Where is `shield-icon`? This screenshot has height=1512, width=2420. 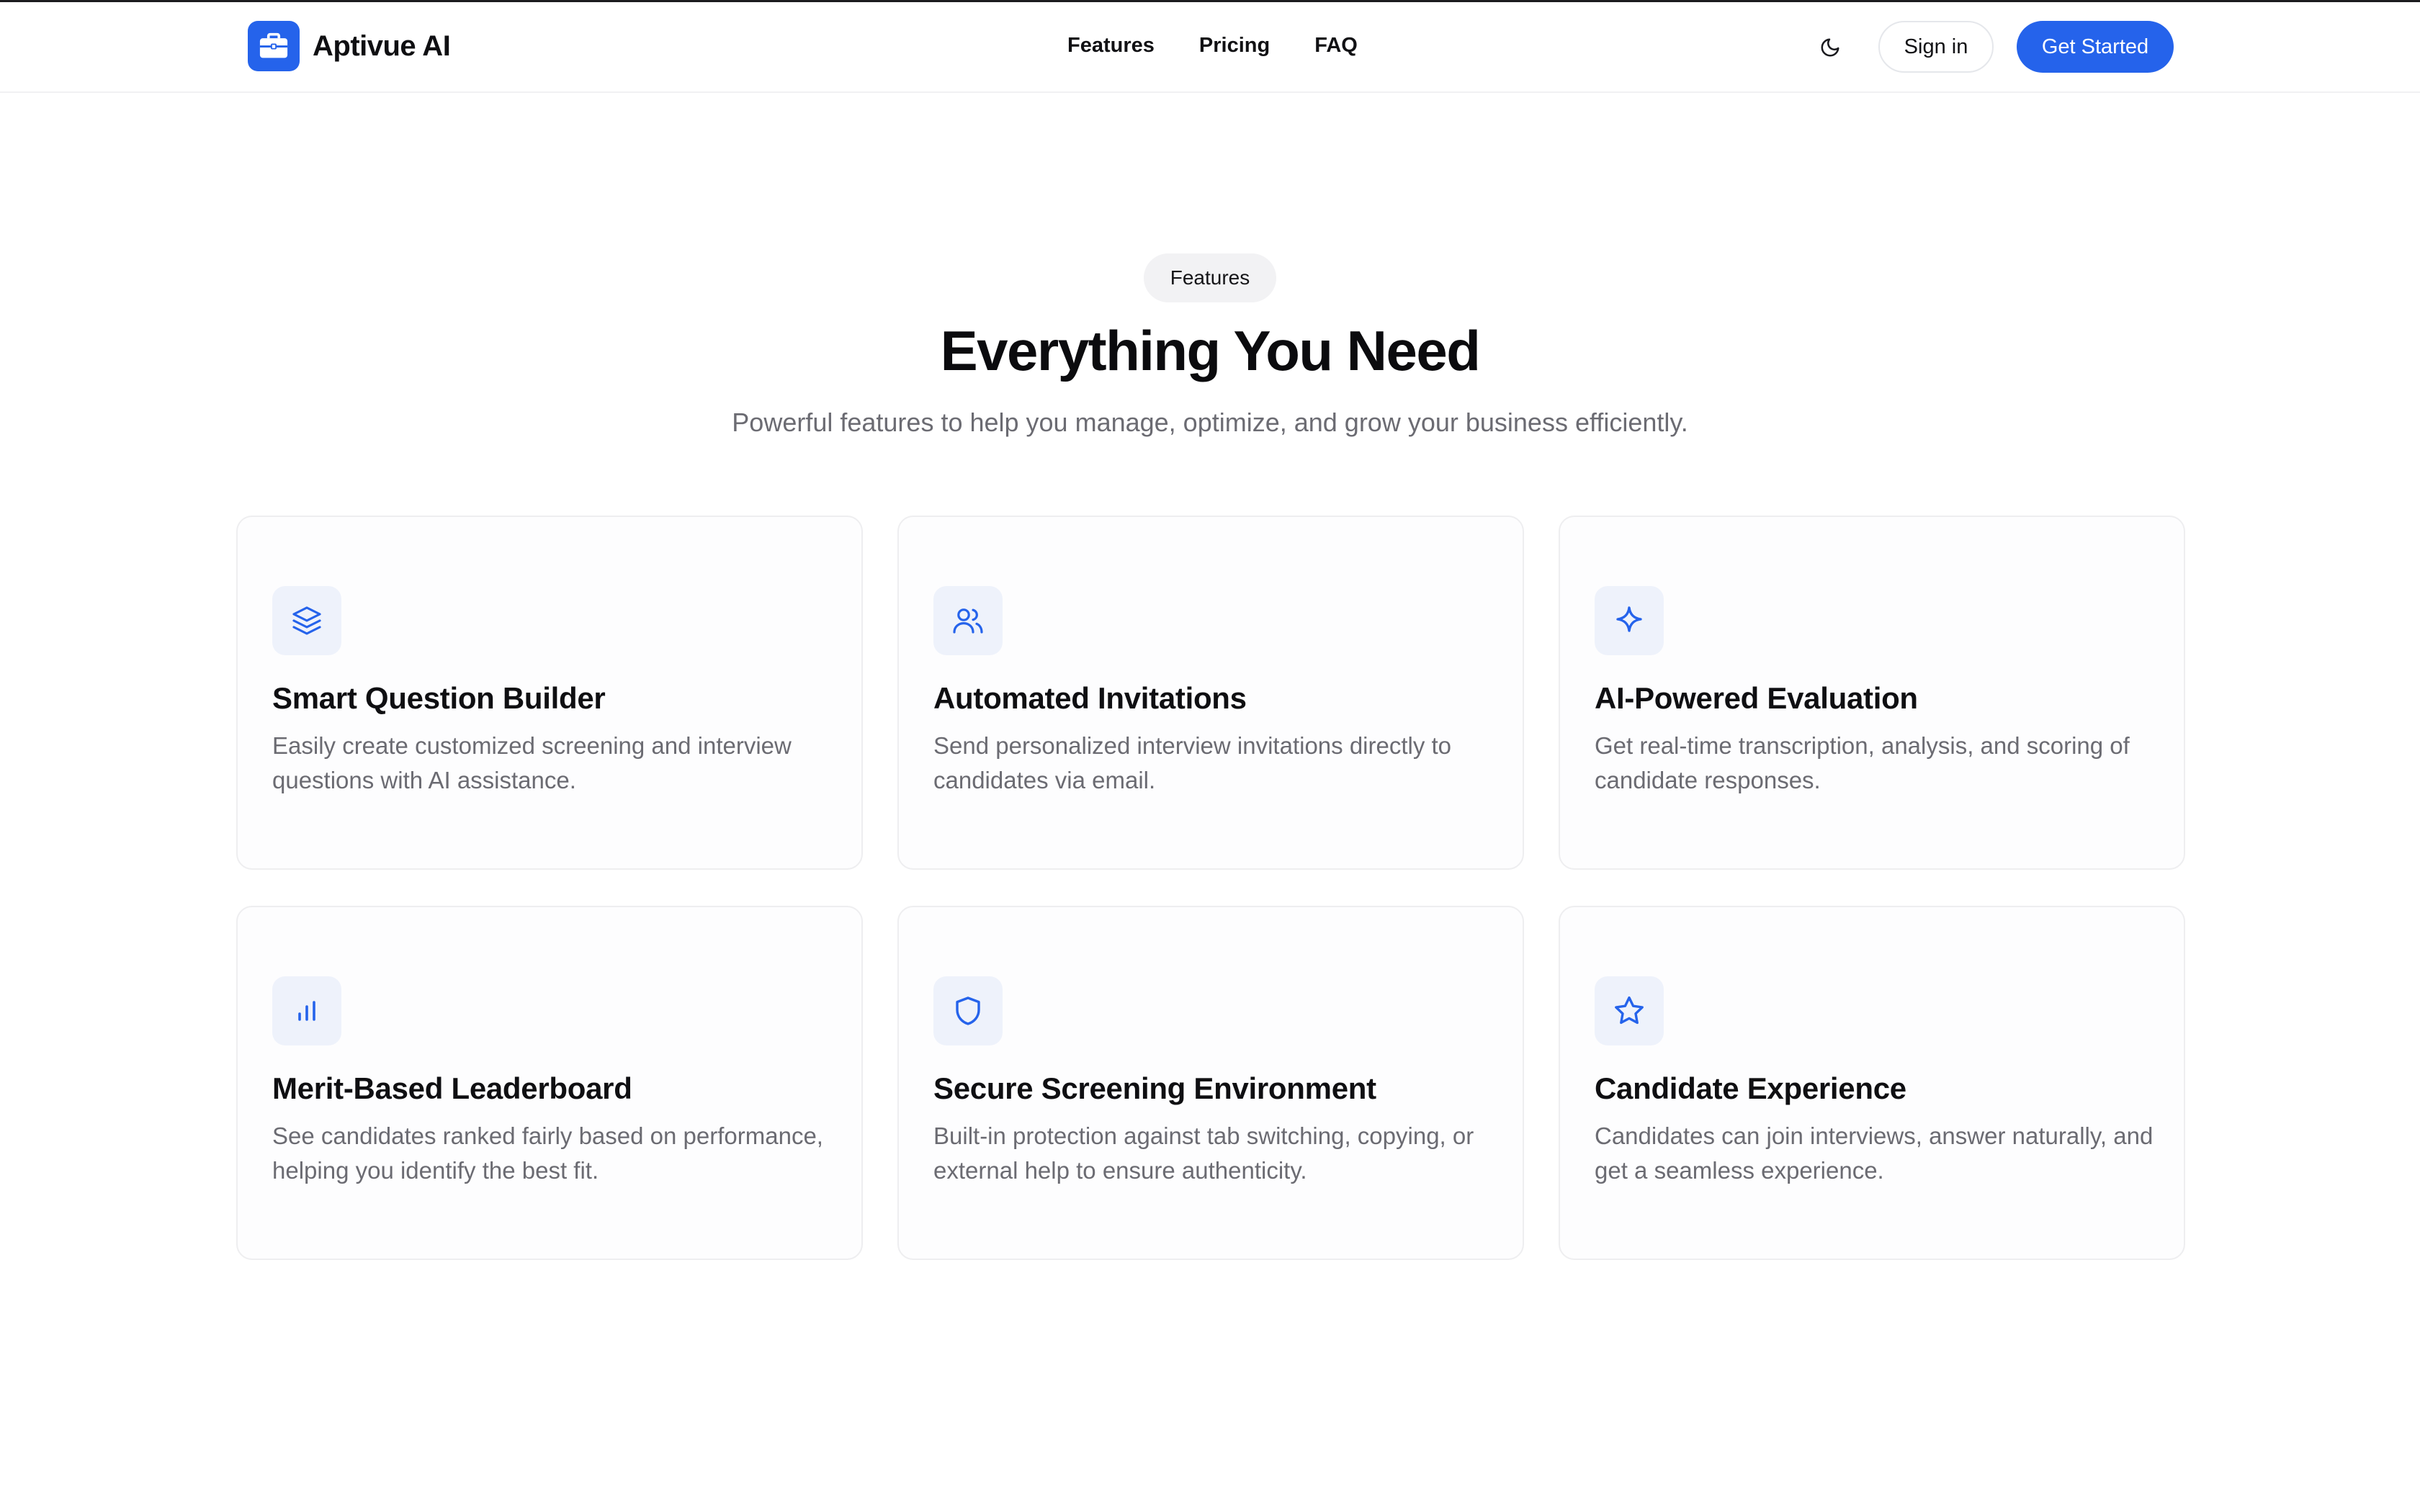 shield-icon is located at coordinates (968, 1010).